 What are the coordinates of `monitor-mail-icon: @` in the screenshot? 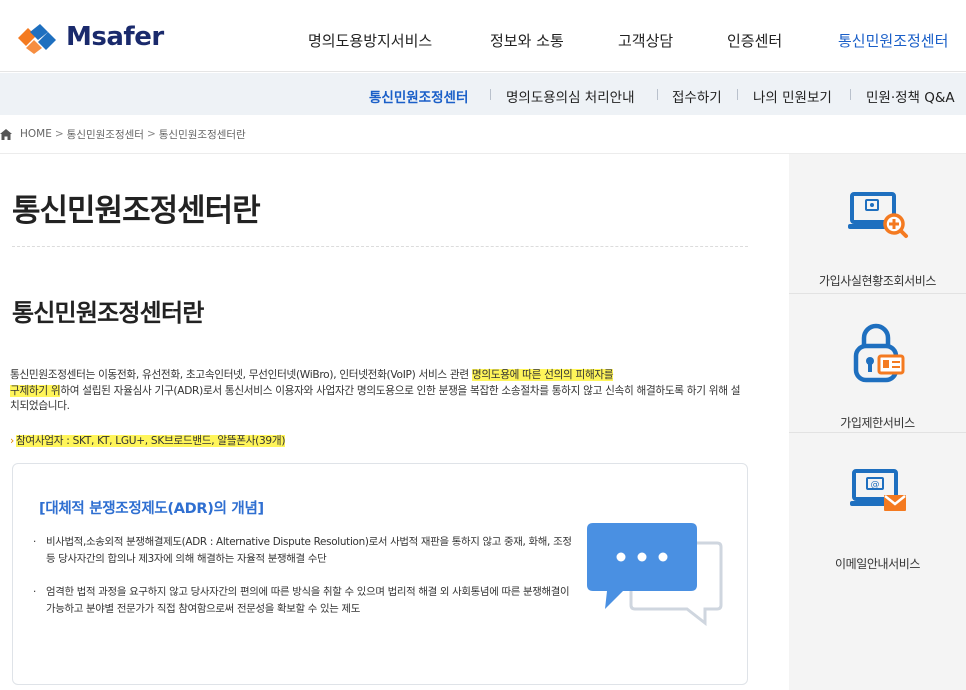 It's located at (877, 490).